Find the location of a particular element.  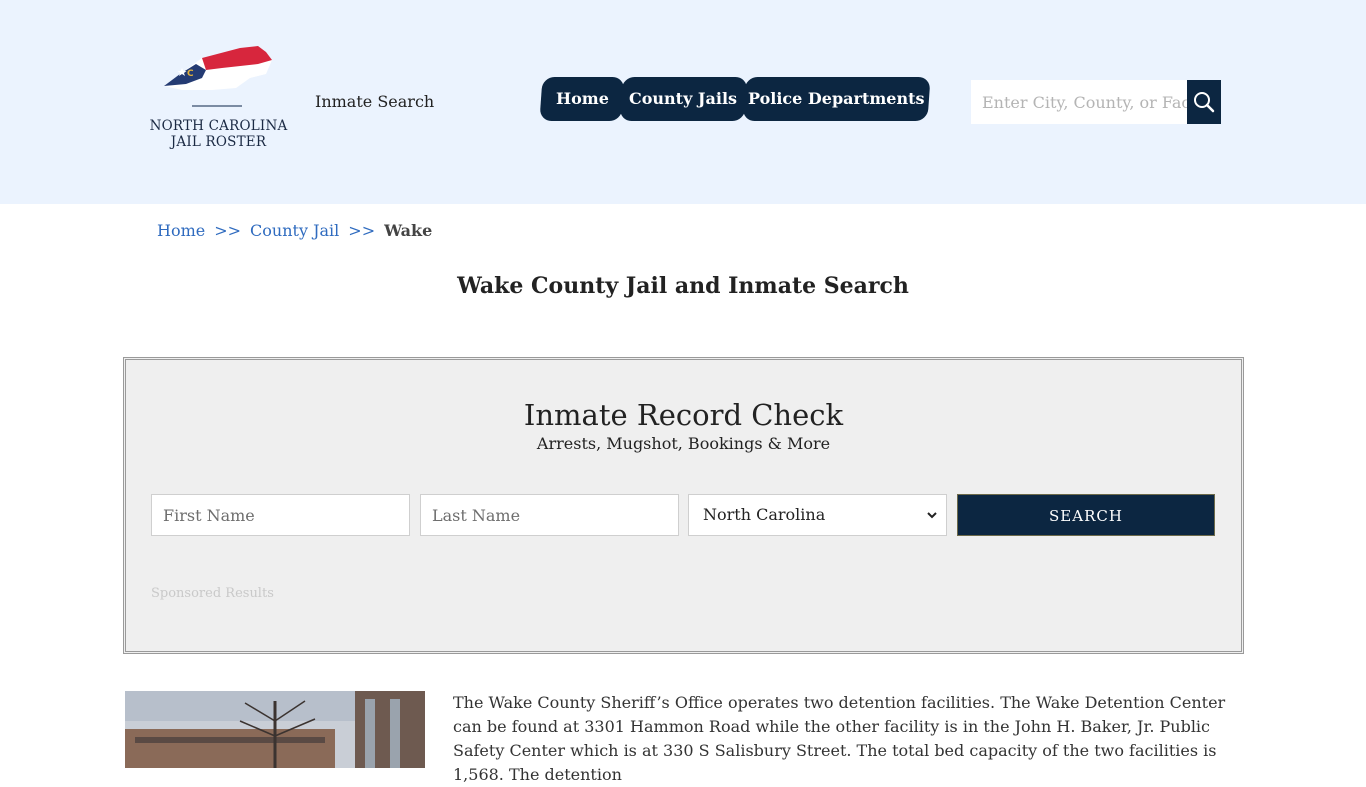

site-search-button is located at coordinates (1204, 102).